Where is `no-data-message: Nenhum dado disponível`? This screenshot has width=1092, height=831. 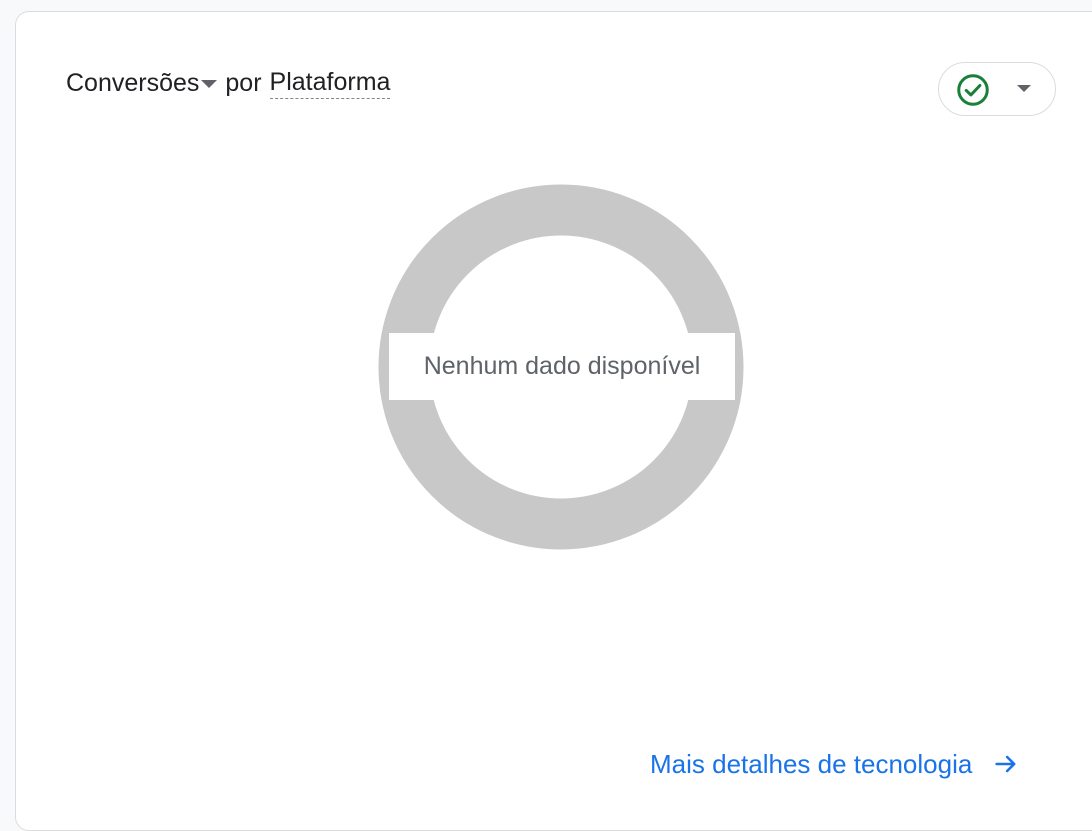 no-data-message: Nenhum dado disponível is located at coordinates (562, 366).